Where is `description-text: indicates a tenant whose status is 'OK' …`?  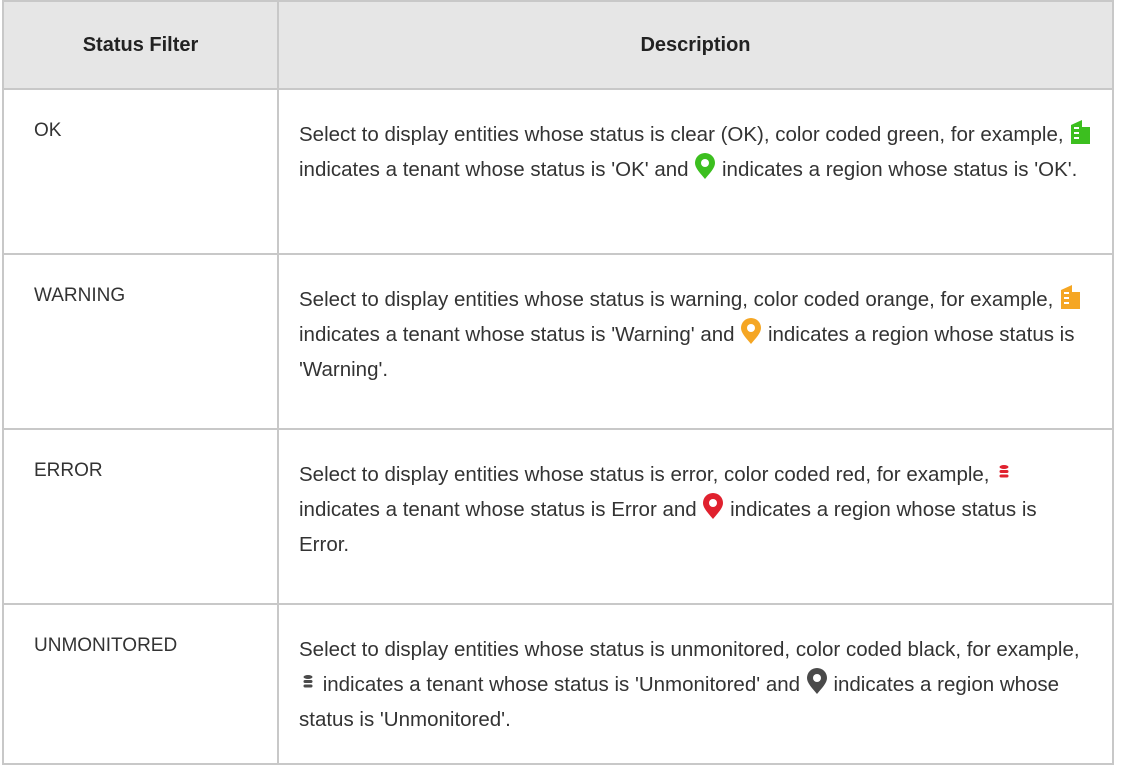
description-text: indicates a tenant whose status is 'OK' … is located at coordinates (494, 169).